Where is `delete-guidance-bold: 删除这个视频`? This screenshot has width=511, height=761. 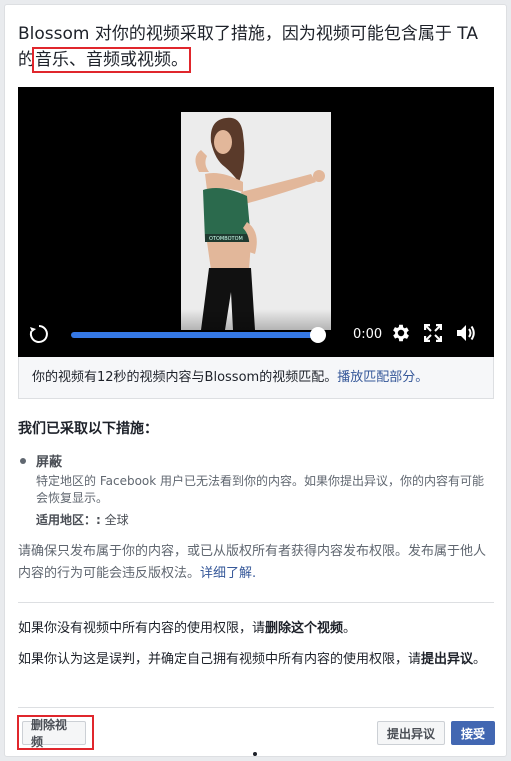
delete-guidance-bold: 删除这个视频 is located at coordinates (304, 628).